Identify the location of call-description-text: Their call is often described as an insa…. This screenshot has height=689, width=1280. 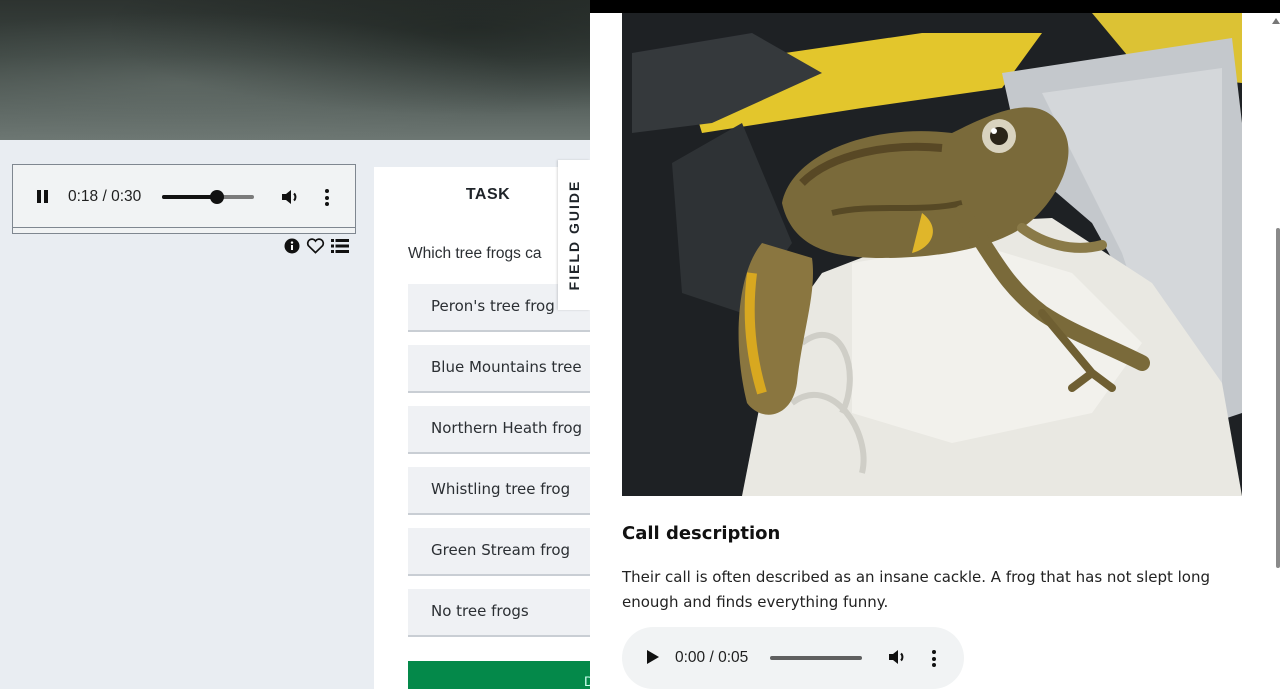
(916, 589).